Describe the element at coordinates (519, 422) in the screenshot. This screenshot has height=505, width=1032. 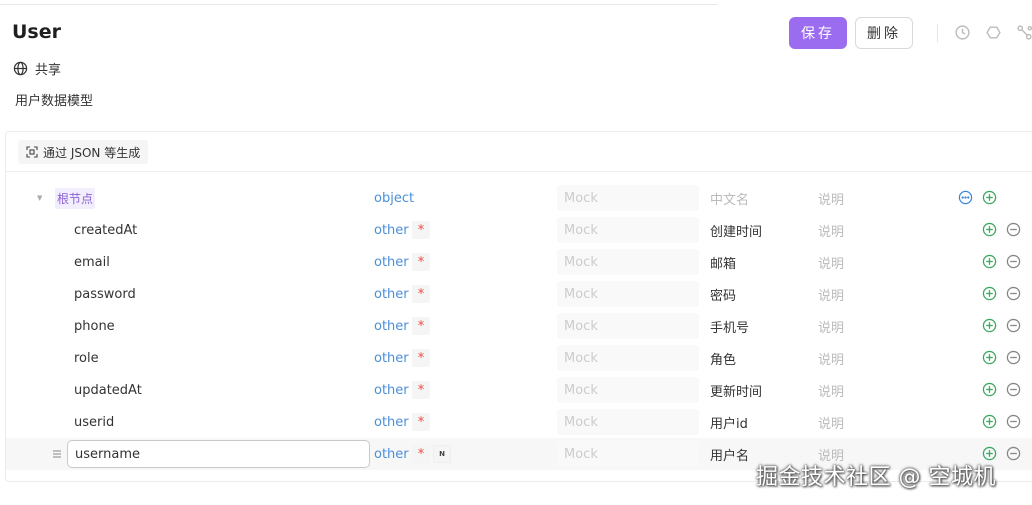
I see `table-row: userid other * Mock 用户id 说明` at that location.